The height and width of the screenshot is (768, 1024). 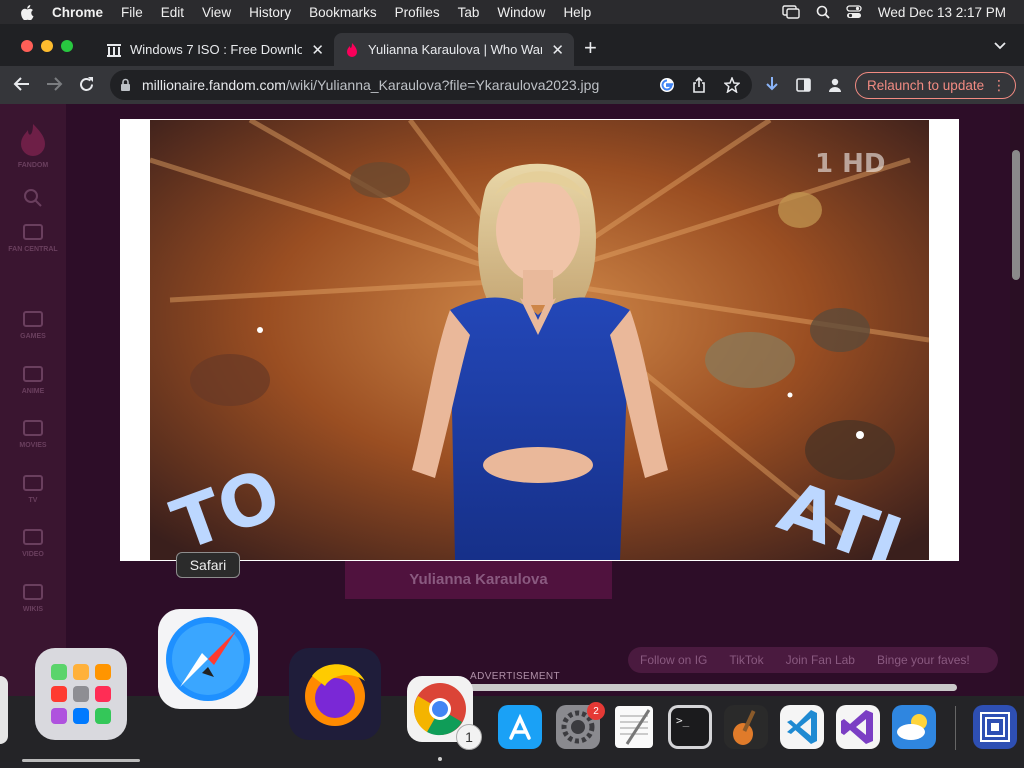 What do you see at coordinates (820, 660) in the screenshot?
I see `social-fan-lab: Join Fan Lab` at bounding box center [820, 660].